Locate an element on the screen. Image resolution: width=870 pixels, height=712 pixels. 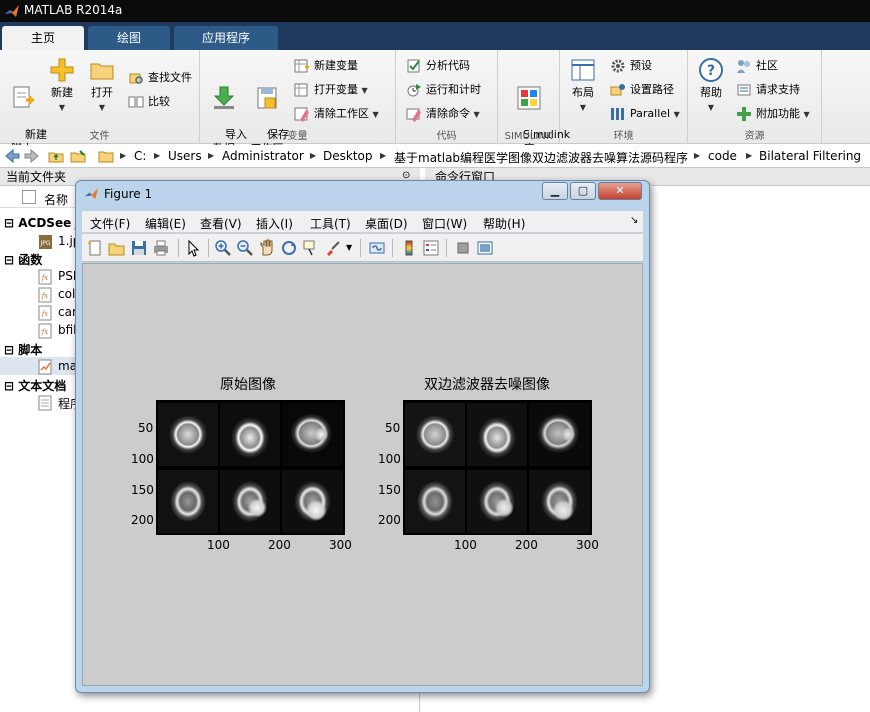
menu-file: 文件(F) is located at coordinates (110, 223).